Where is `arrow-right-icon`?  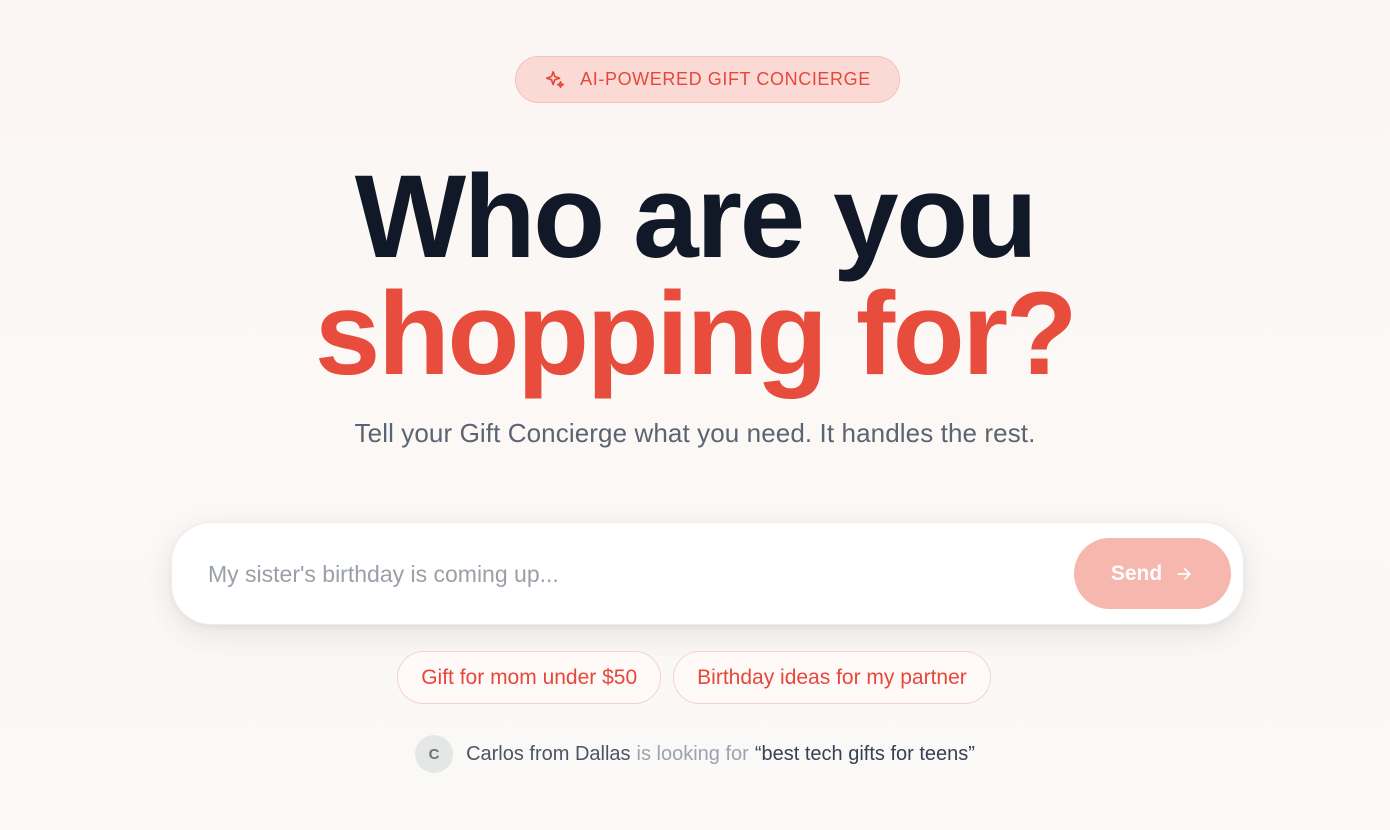
arrow-right-icon is located at coordinates (1184, 574).